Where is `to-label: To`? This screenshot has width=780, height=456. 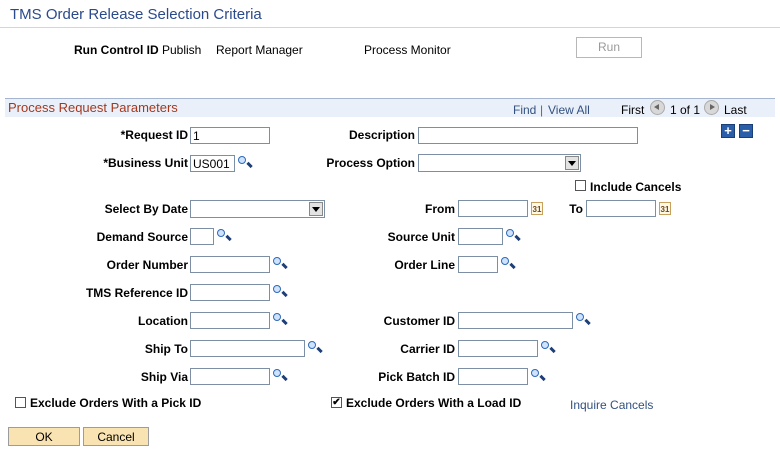 to-label: To is located at coordinates (576, 209).